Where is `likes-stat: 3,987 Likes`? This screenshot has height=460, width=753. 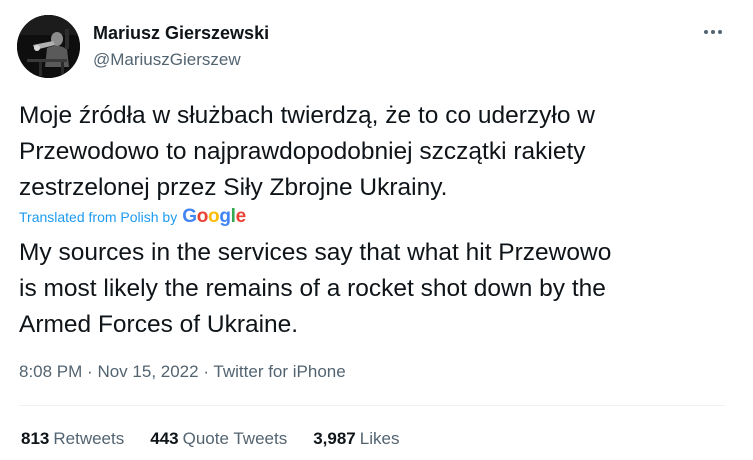
likes-stat: 3,987 Likes is located at coordinates (356, 439).